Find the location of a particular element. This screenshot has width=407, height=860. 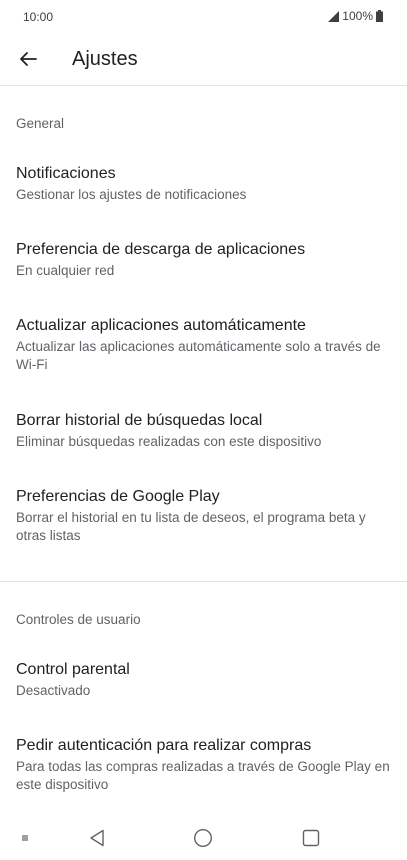

section-header-user-controls: Controles de usuario is located at coordinates (78, 619).